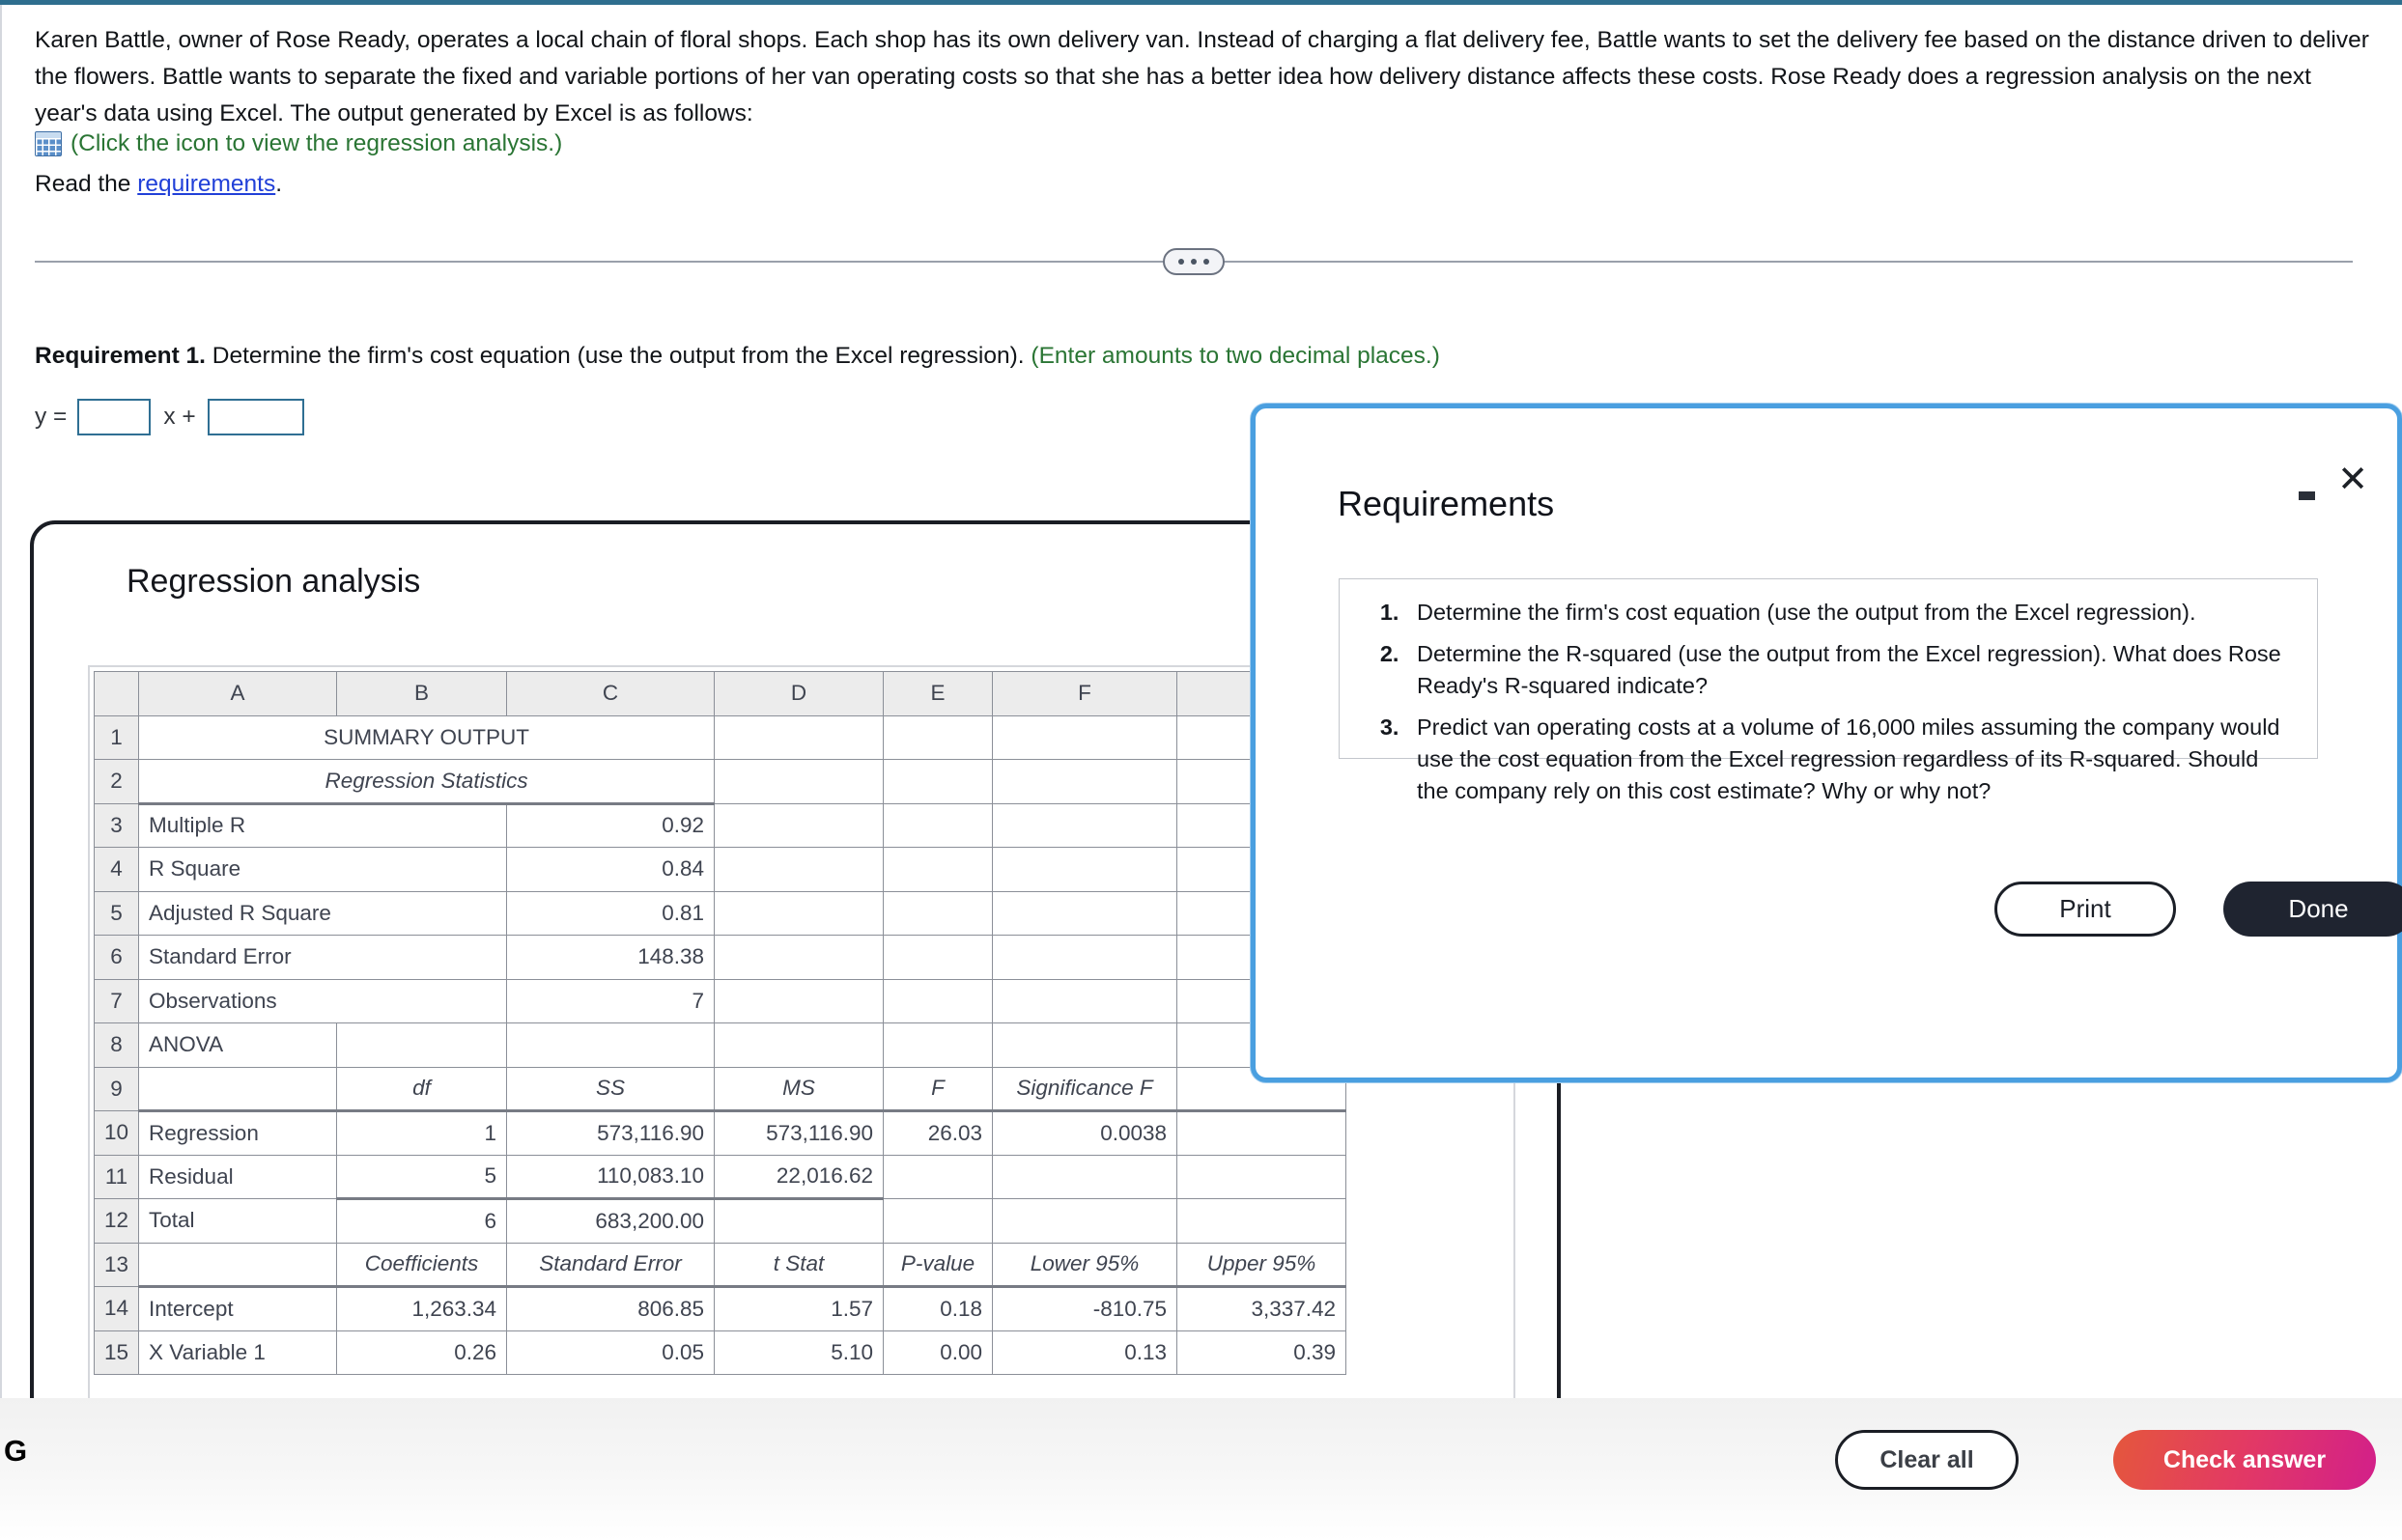 The height and width of the screenshot is (1540, 2402). I want to click on cell-b: 0.26, so click(422, 1353).